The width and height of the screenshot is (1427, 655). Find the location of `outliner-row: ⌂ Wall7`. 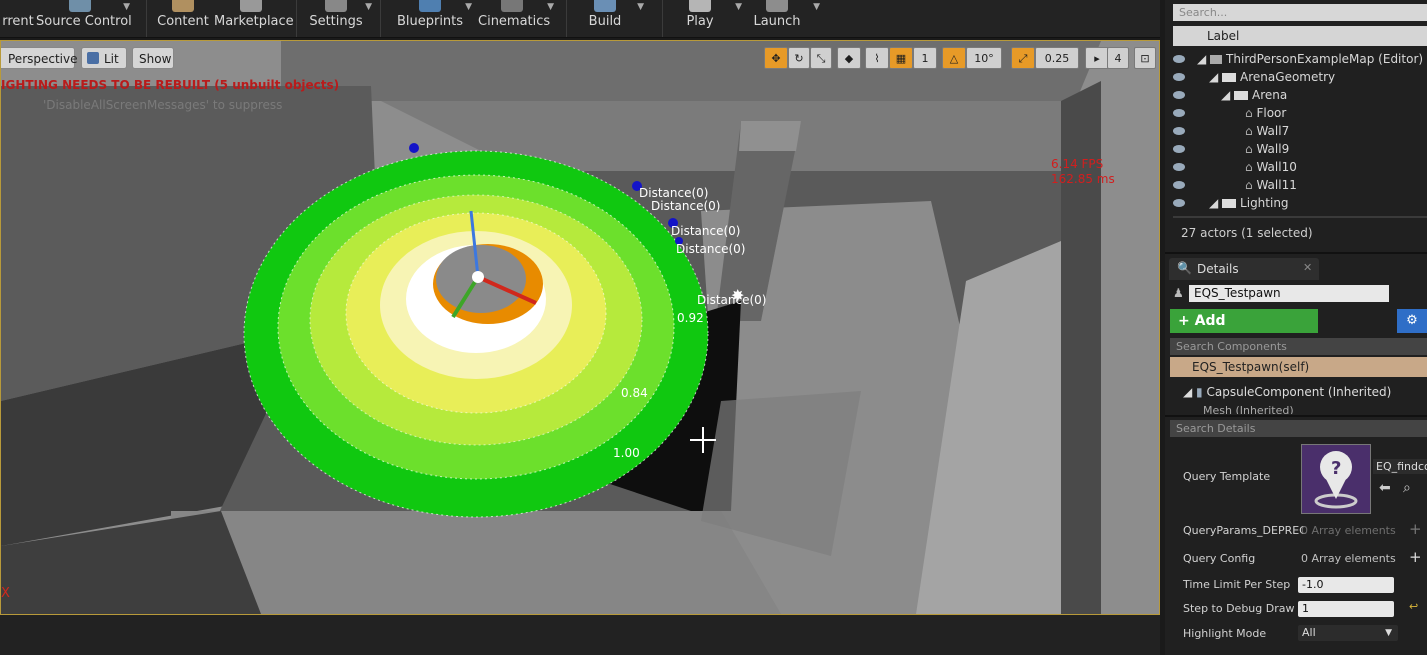

outliner-row: ⌂ Wall7 is located at coordinates (1296, 131).